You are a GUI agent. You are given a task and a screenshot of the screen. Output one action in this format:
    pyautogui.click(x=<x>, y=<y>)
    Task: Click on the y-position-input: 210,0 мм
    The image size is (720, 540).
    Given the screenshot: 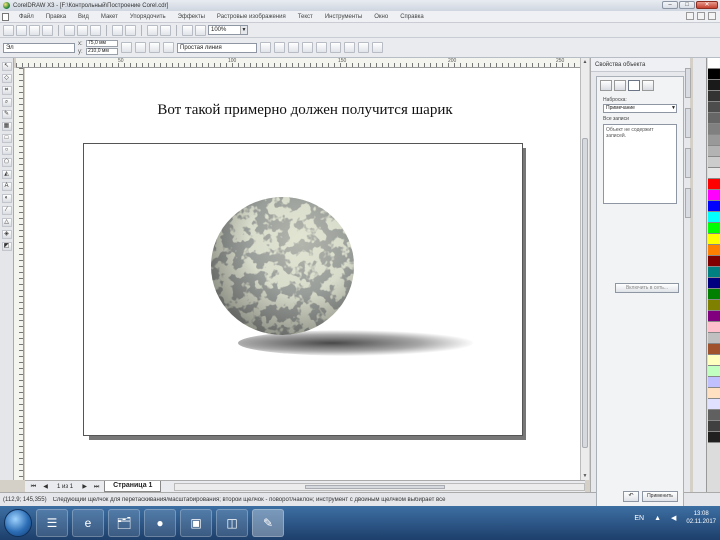 What is the action you would take?
    pyautogui.click(x=102, y=51)
    